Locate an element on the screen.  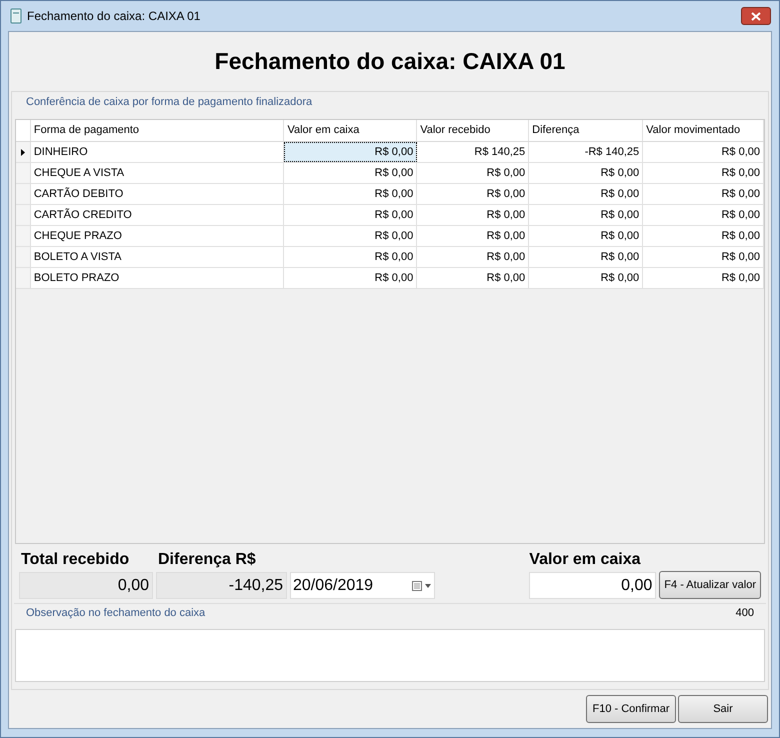
table-cell: R$ 140,25 is located at coordinates (473, 152).